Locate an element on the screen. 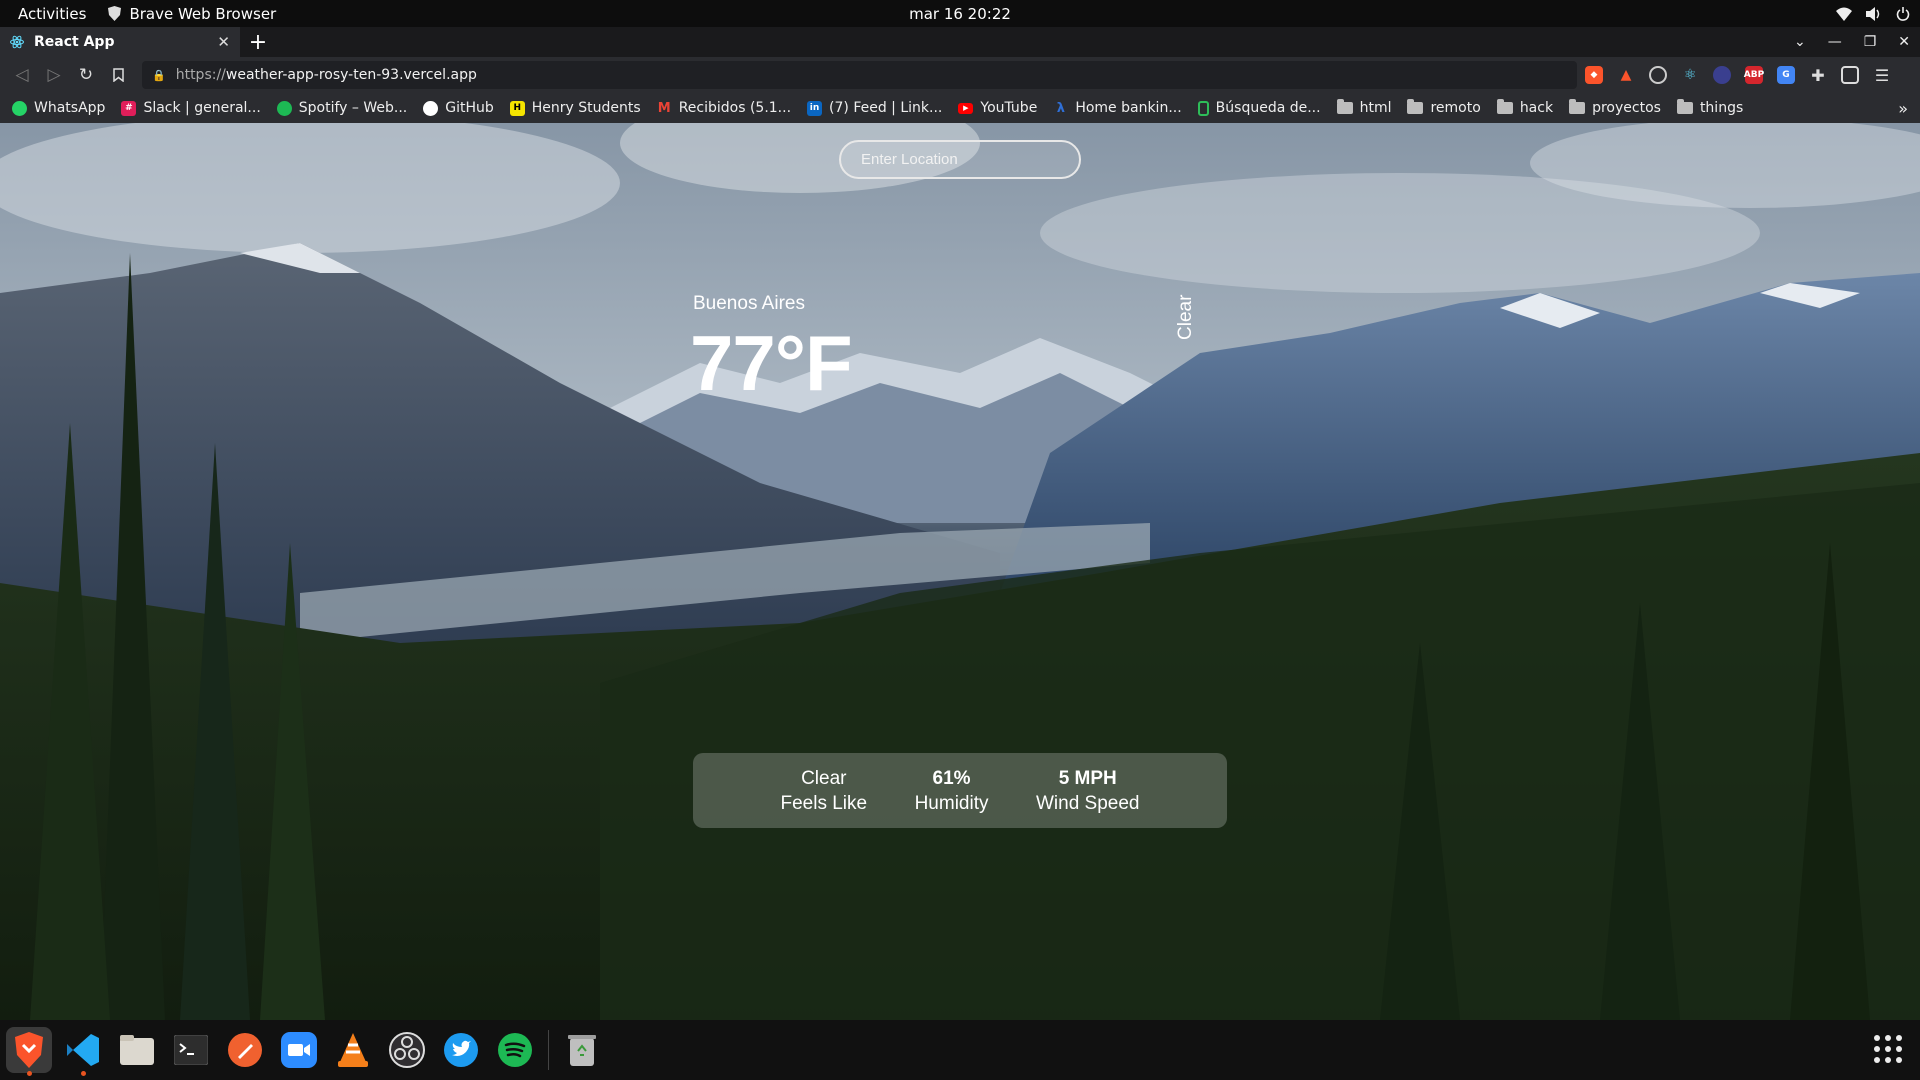 This screenshot has height=1080, width=1920. humidity-label: Humidity is located at coordinates (951, 803).